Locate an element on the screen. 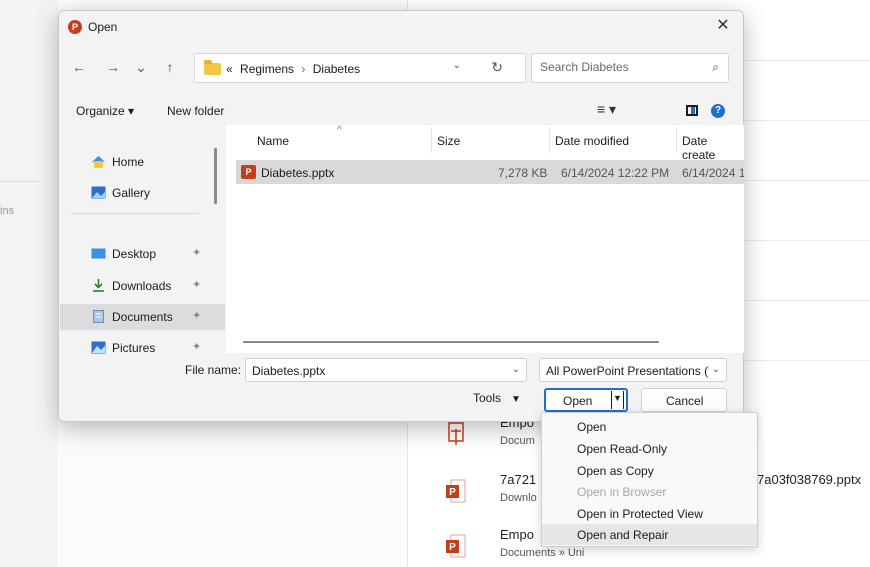  sidebar-item-home: Home is located at coordinates (142, 162).